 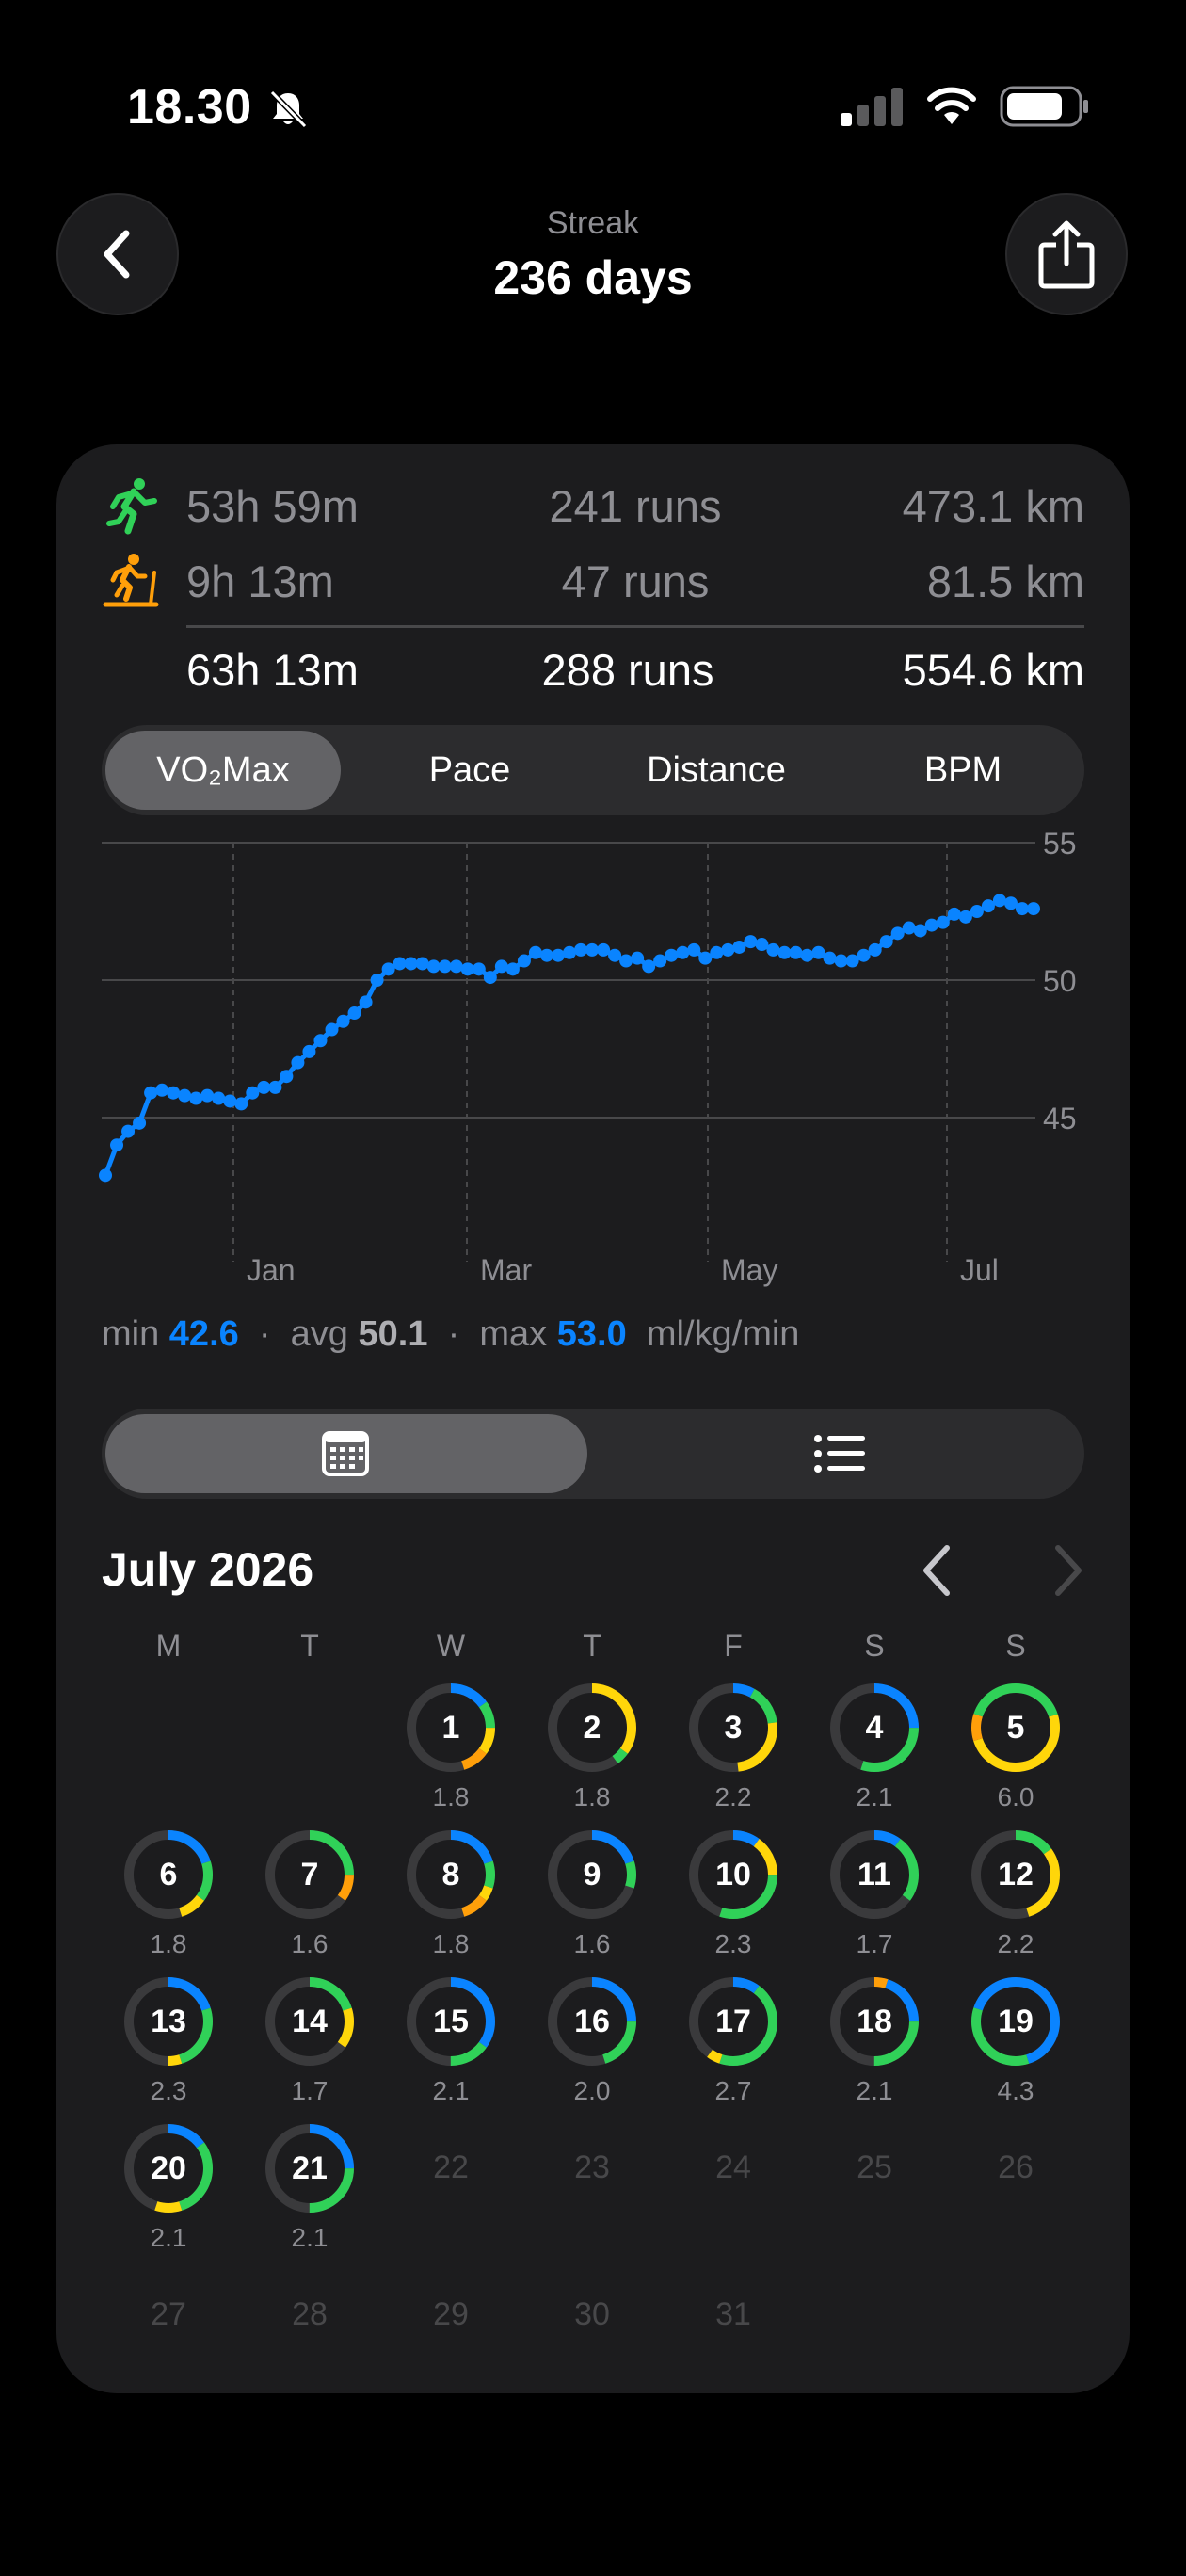 I want to click on calendar-day: 12, so click(x=1016, y=1874).